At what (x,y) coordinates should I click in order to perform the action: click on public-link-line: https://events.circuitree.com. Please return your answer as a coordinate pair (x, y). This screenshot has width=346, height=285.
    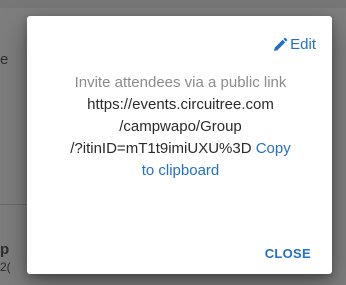
    Looking at the image, I should click on (180, 104).